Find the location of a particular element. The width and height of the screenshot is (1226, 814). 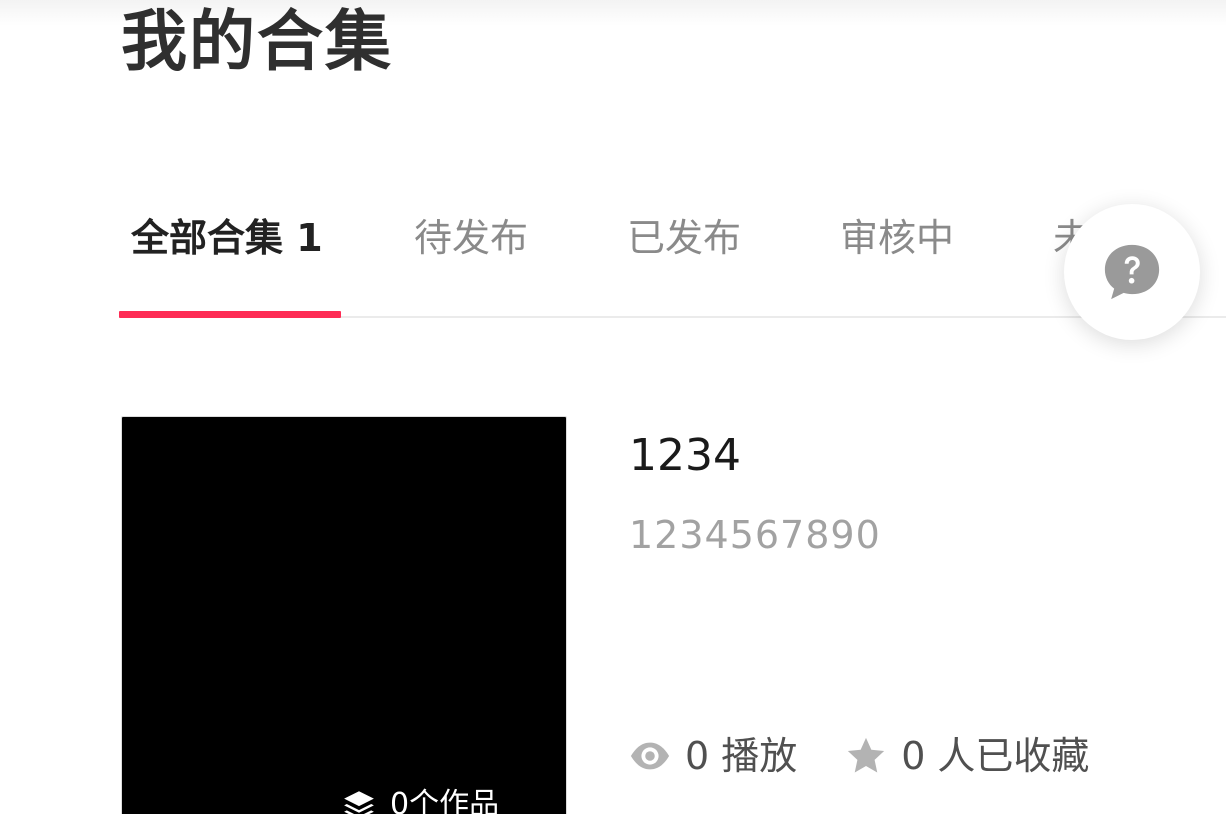

tab-published: 已发布 is located at coordinates (684, 238).